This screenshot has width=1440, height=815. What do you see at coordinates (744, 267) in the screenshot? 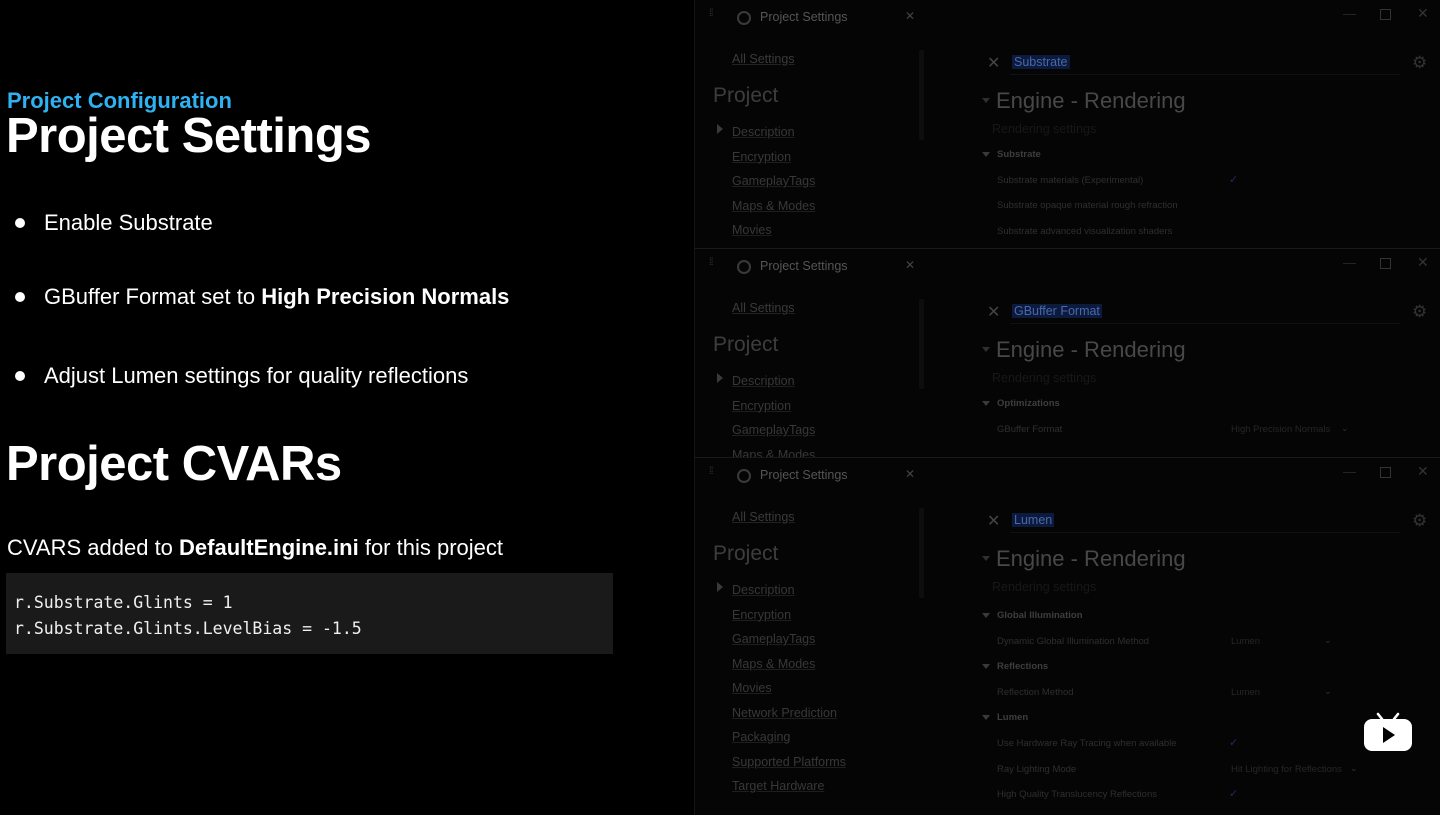
I see `settings-icon` at bounding box center [744, 267].